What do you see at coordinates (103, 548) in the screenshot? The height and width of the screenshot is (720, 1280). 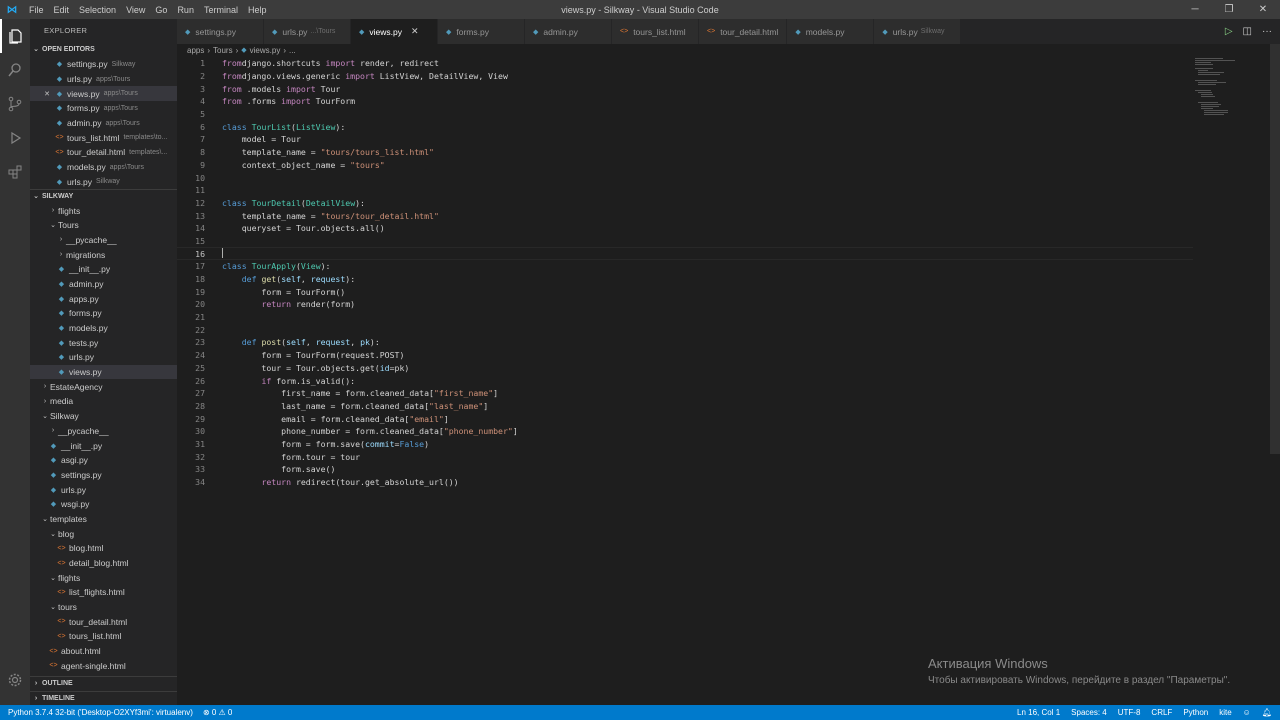 I see `file-item: <> blog.html` at bounding box center [103, 548].